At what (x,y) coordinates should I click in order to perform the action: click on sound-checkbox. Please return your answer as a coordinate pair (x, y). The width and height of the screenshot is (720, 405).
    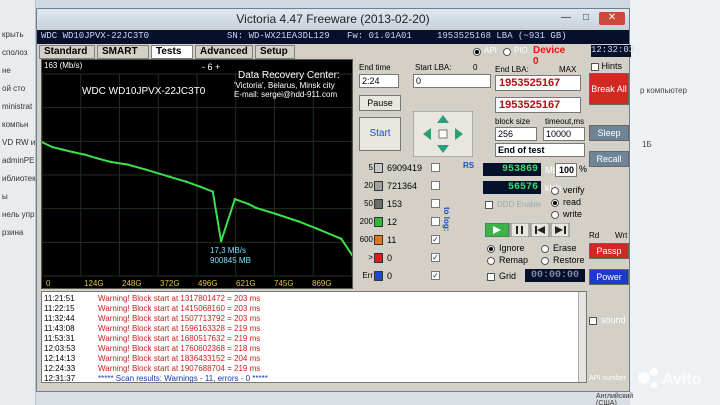
    Looking at the image, I should click on (593, 321).